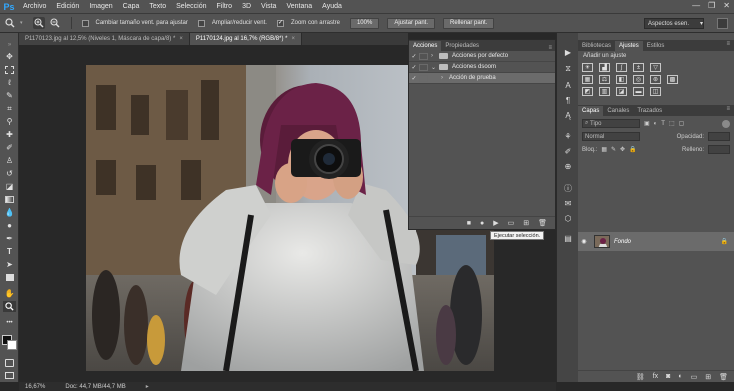 Image resolution: width=734 pixels, height=391 pixels. I want to click on minimize-button: —, so click(696, 5).